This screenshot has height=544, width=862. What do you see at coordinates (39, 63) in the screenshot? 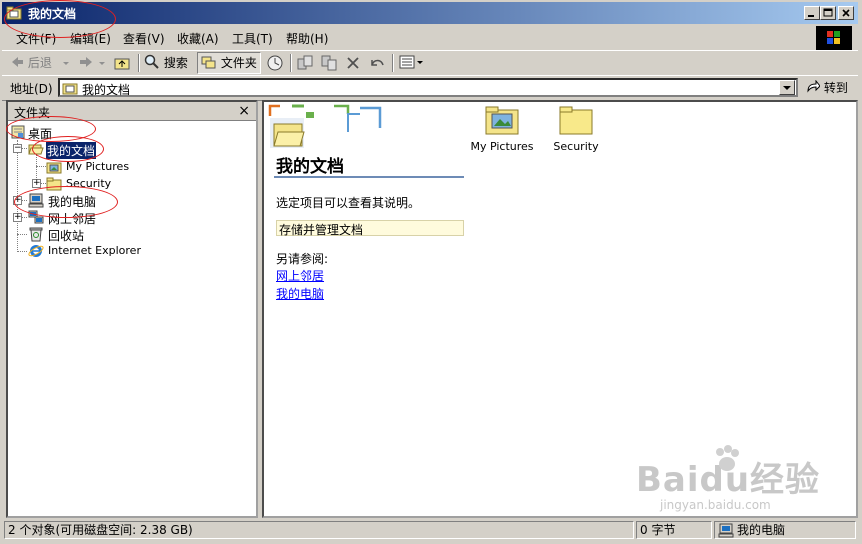
I see `back-label: 后退` at bounding box center [39, 63].